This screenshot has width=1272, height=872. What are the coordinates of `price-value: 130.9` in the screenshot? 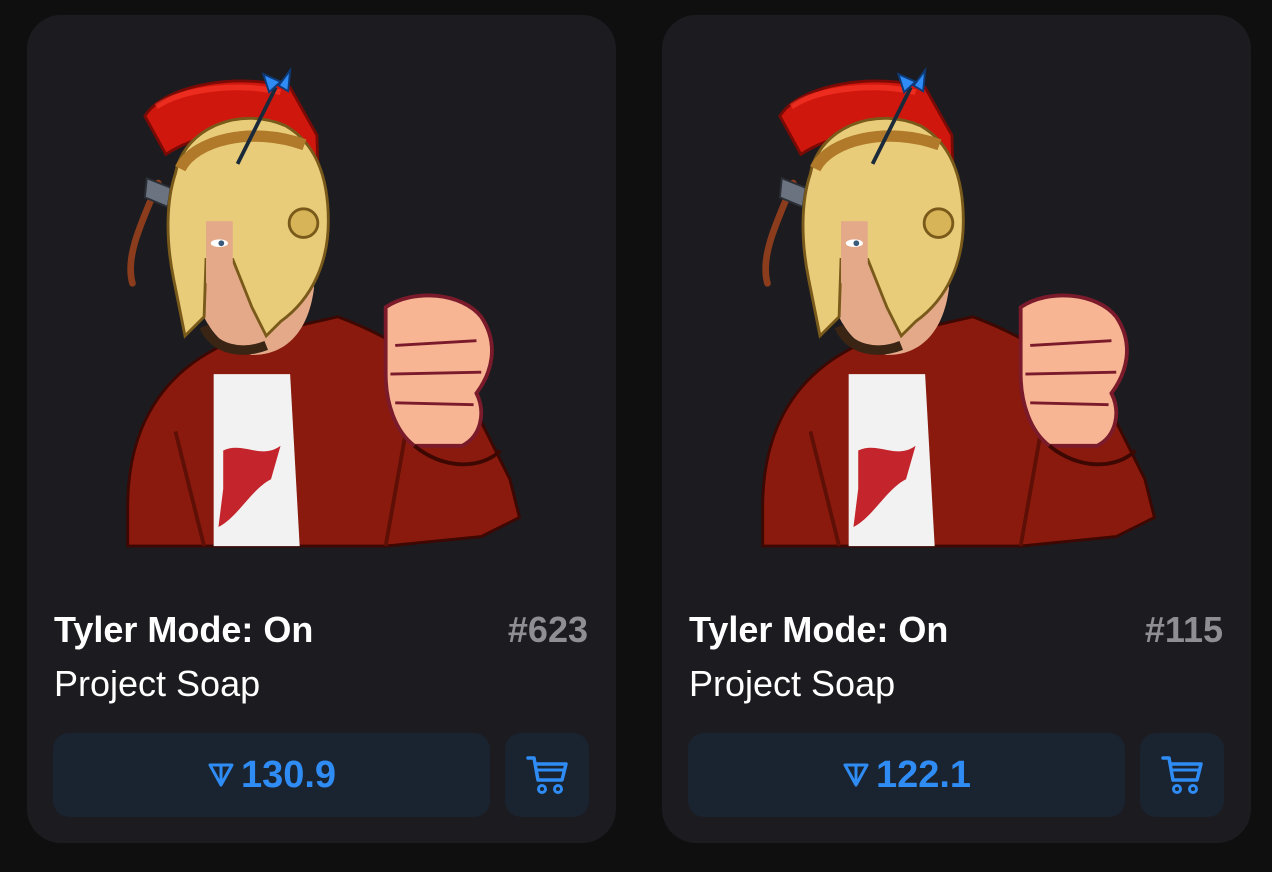 It's located at (288, 774).